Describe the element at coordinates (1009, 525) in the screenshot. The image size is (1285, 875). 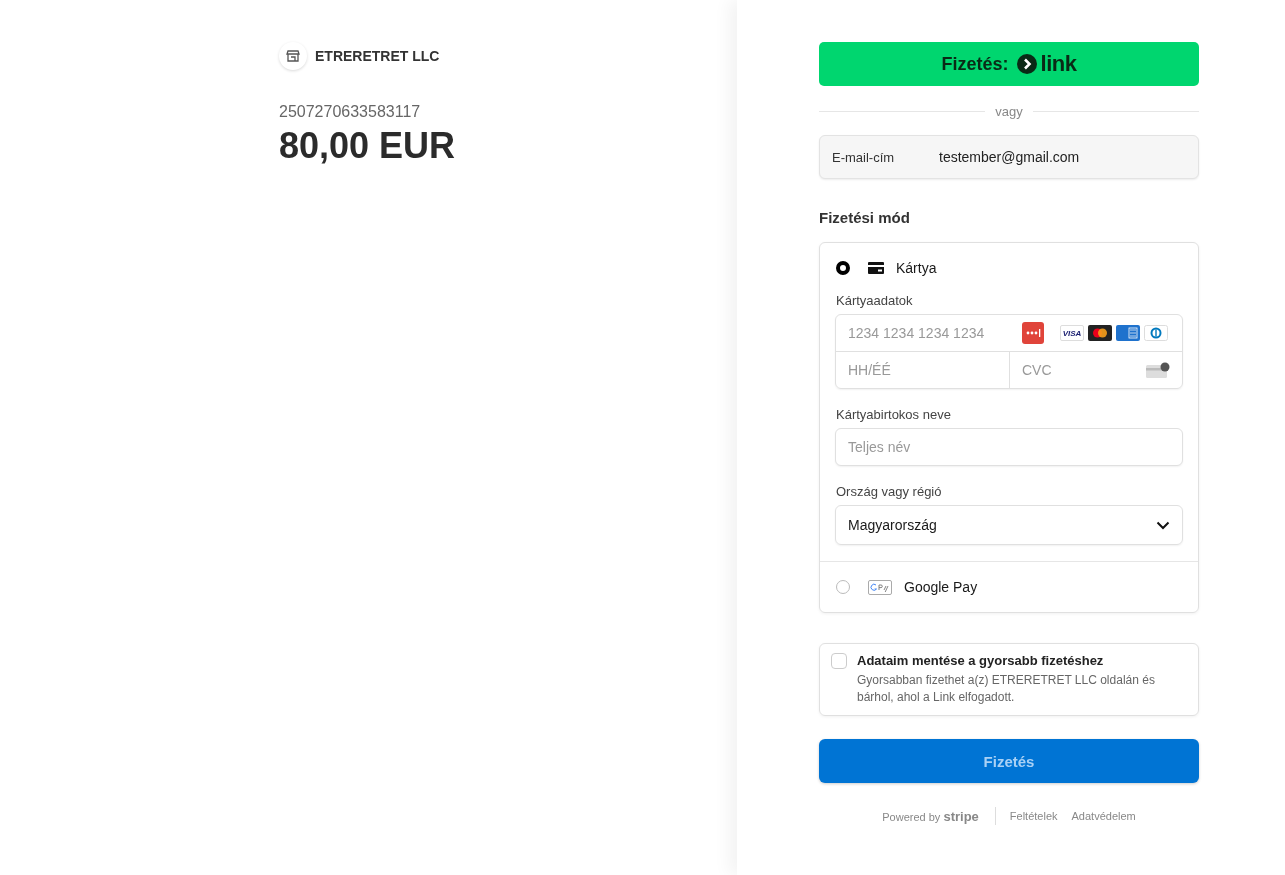
I see `country-select: Magyarország` at that location.